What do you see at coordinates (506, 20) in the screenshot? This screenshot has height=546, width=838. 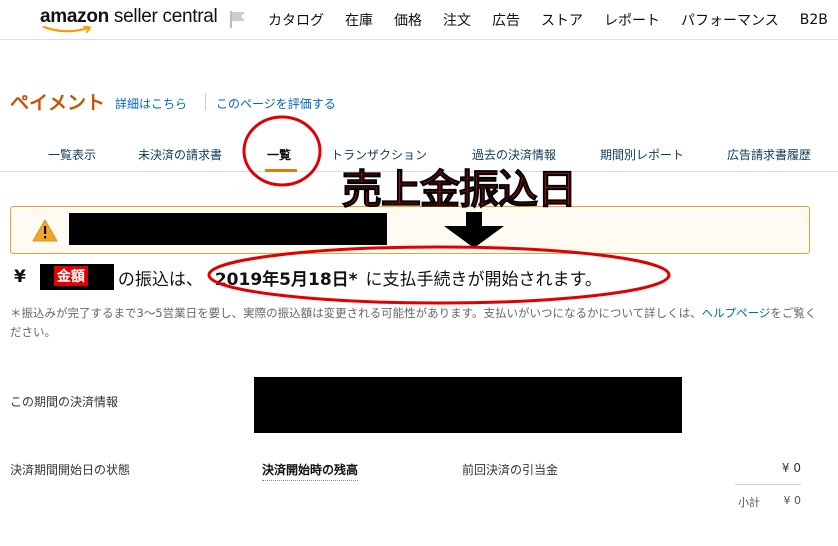 I see `nav-item-advertising: 広告` at bounding box center [506, 20].